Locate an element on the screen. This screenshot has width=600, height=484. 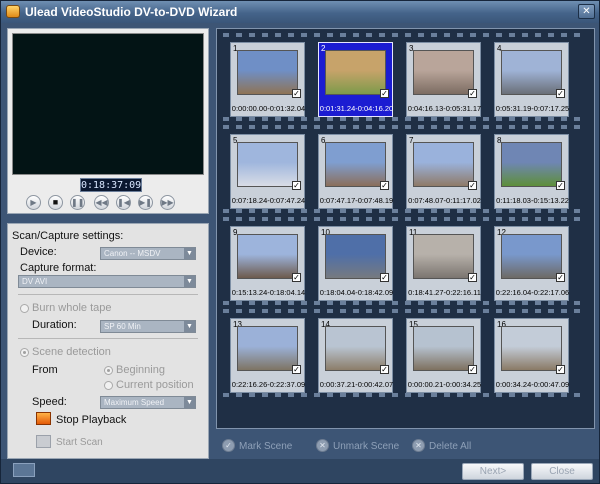
rewind-icon: ◀◀ is located at coordinates (101, 202).